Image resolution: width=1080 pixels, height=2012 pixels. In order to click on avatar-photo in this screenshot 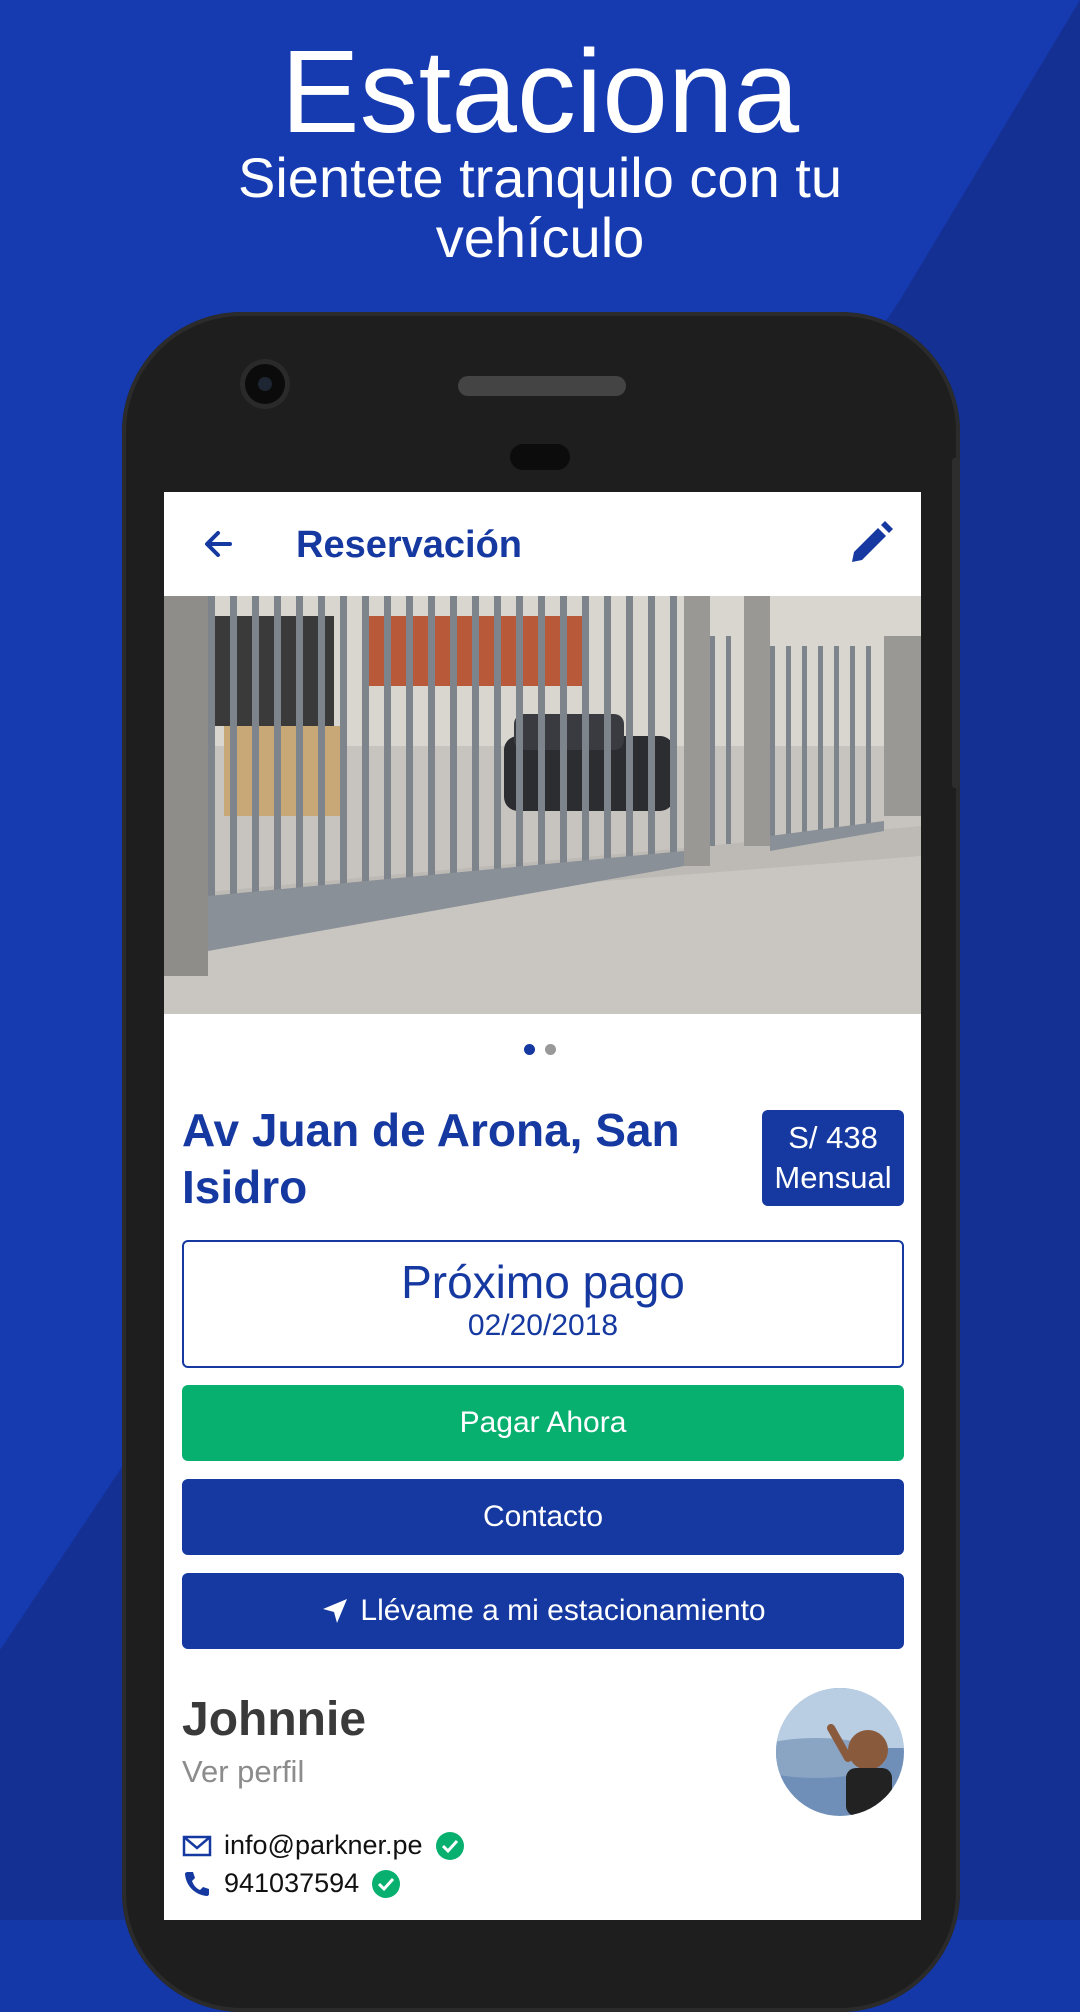, I will do `click(840, 1752)`.